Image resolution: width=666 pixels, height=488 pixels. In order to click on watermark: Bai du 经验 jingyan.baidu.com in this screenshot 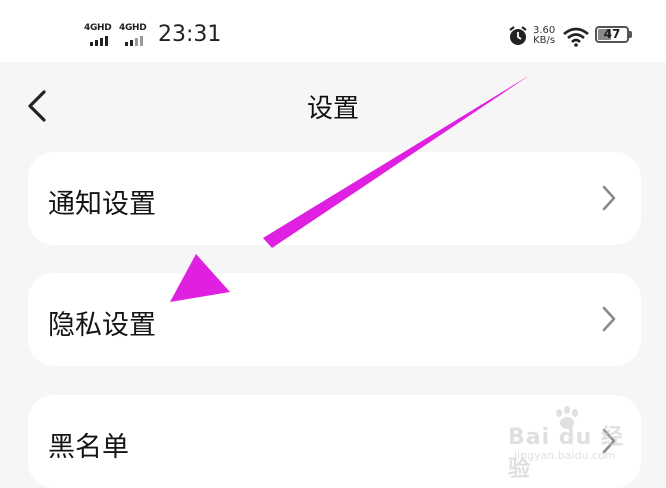, I will do `click(573, 443)`.